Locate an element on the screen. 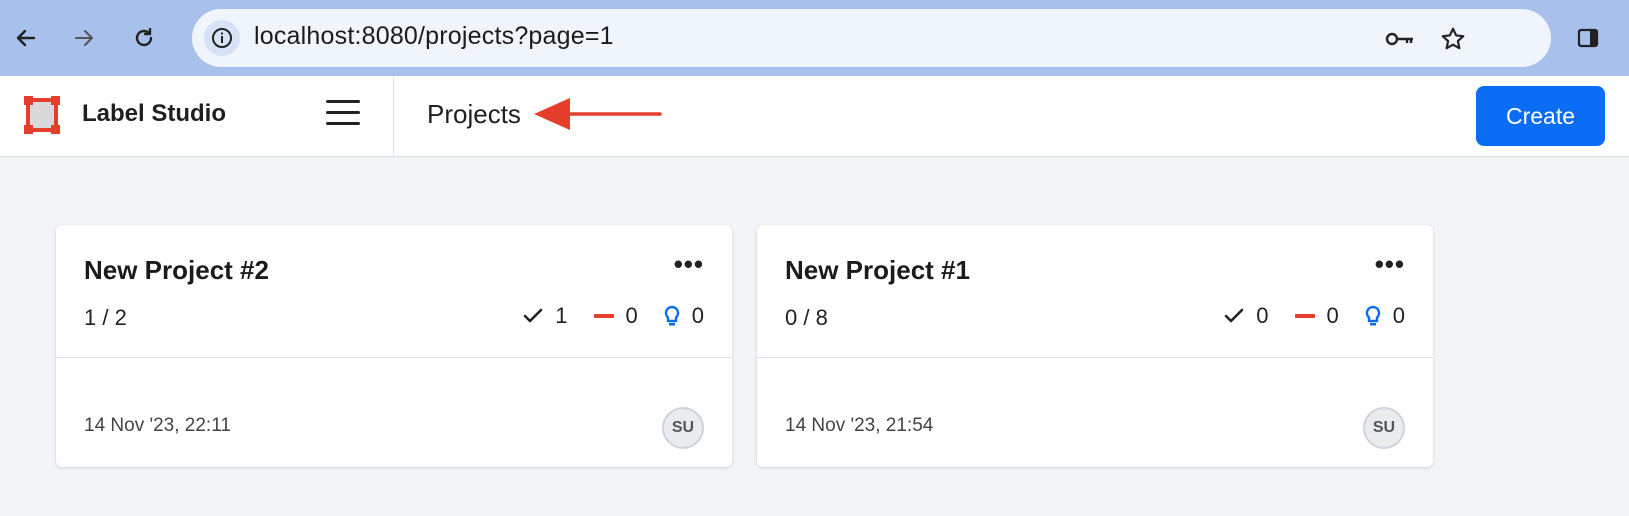 The image size is (1629, 516). page-title: Projects is located at coordinates (474, 114).